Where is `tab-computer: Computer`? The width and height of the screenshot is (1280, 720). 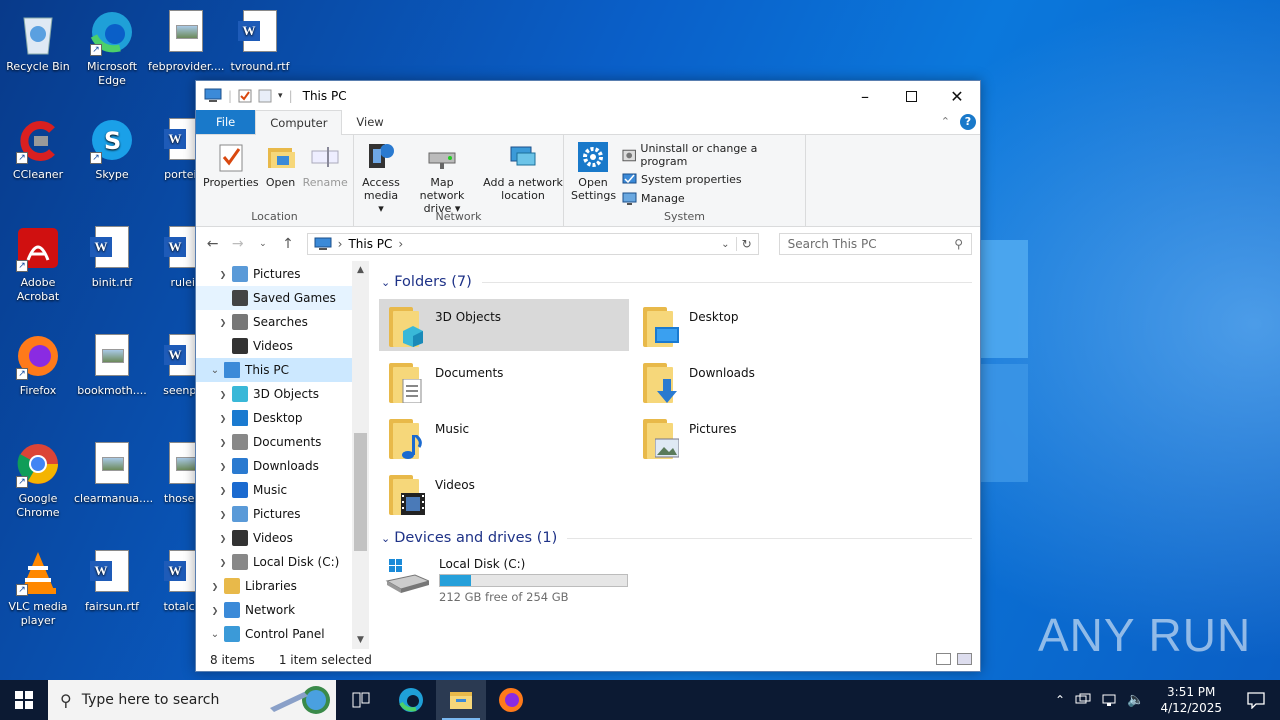
tab-computer: Computer is located at coordinates (299, 122).